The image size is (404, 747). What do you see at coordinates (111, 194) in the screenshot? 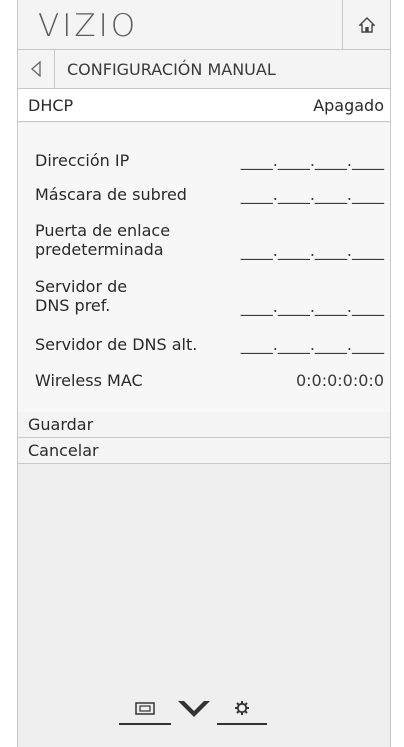
I see `subnet-mask-label: Máscara de subred` at bounding box center [111, 194].